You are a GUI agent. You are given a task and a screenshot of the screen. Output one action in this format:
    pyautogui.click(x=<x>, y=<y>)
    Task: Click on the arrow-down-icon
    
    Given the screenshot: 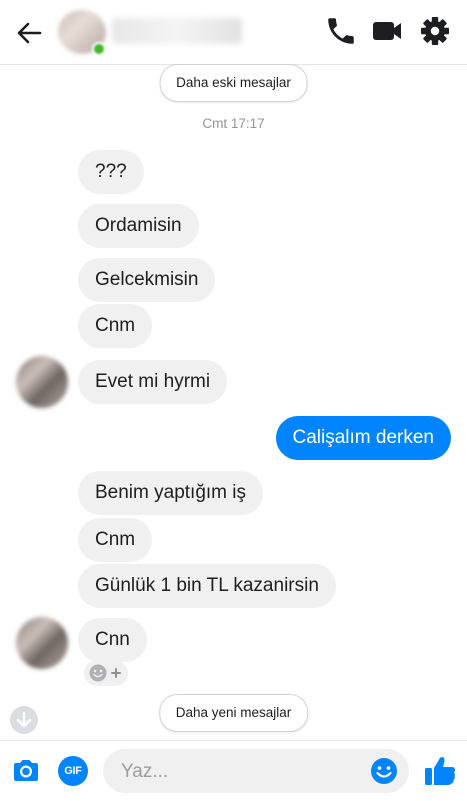 What is the action you would take?
    pyautogui.click(x=24, y=719)
    